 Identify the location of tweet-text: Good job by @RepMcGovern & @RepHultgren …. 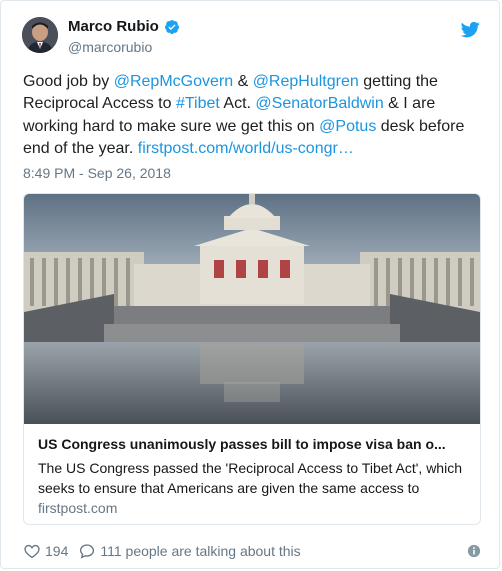
(253, 116).